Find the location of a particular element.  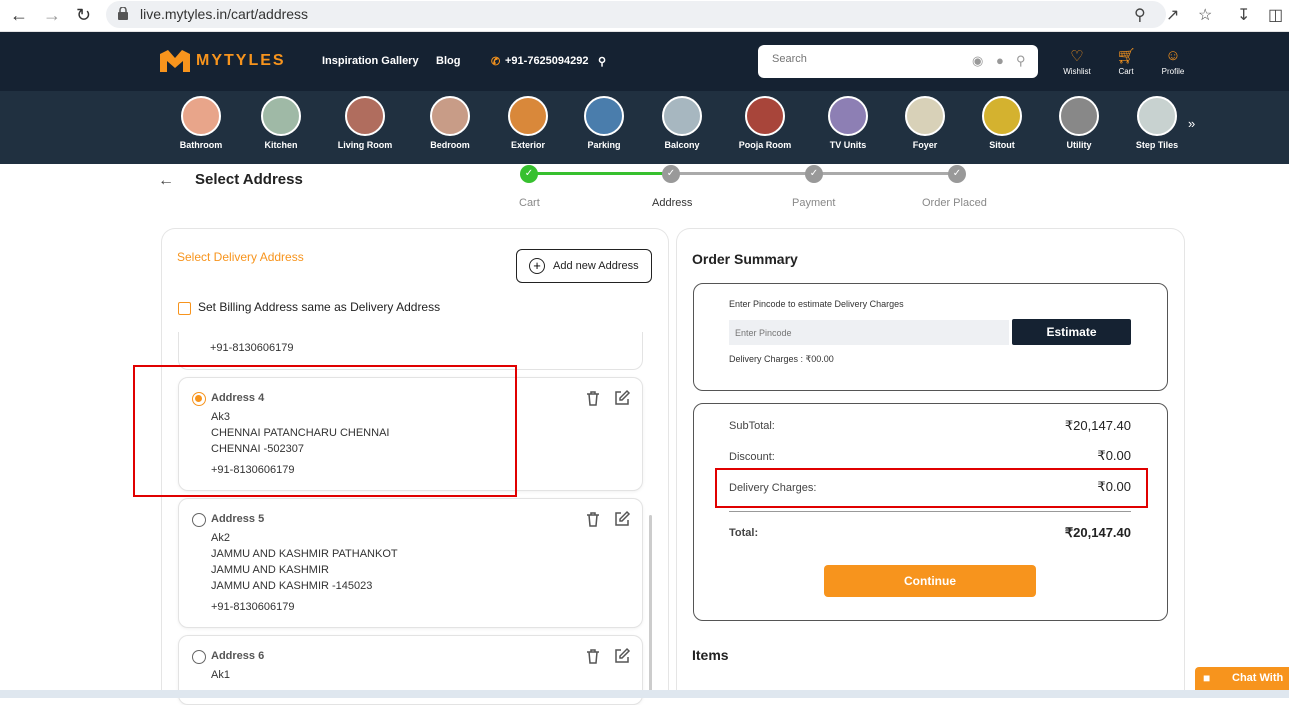

sidebar-icon: ◫ is located at coordinates (1275, 15).